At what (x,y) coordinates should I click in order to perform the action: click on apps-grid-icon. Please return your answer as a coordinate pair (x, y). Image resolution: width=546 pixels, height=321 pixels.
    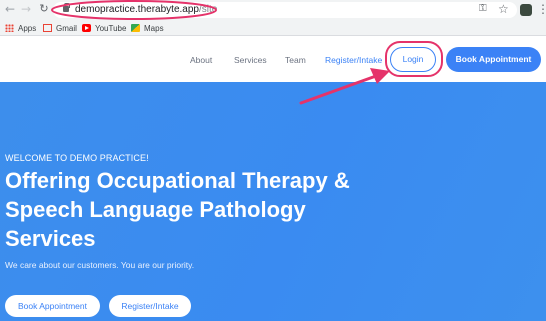
    Looking at the image, I should click on (9, 28).